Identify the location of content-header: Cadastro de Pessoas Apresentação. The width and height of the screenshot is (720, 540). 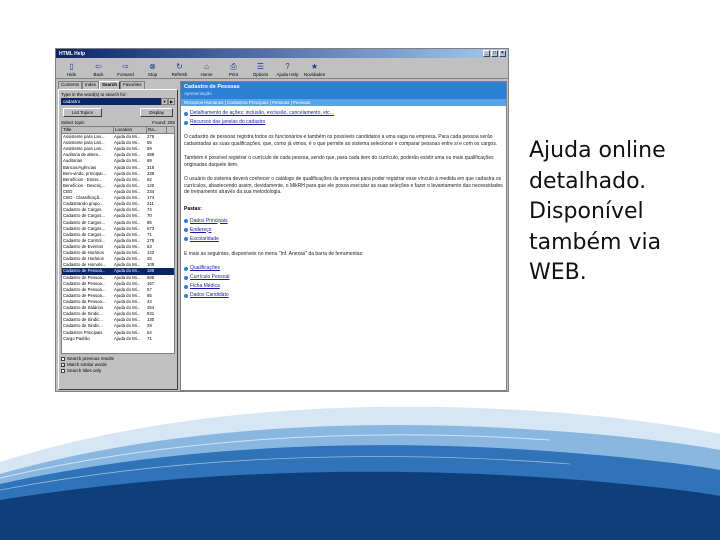
(343, 90).